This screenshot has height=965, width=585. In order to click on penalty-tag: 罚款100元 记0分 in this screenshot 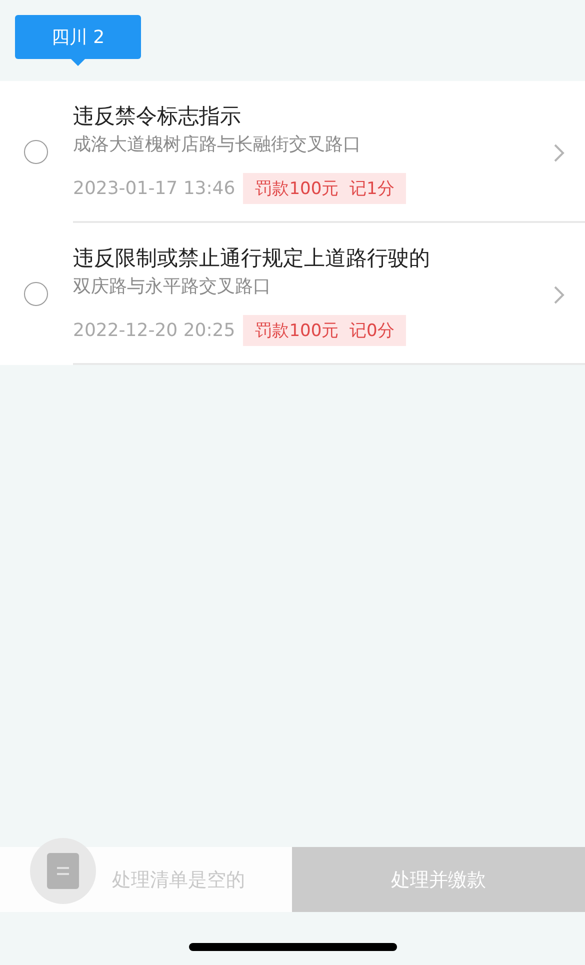, I will do `click(324, 330)`.